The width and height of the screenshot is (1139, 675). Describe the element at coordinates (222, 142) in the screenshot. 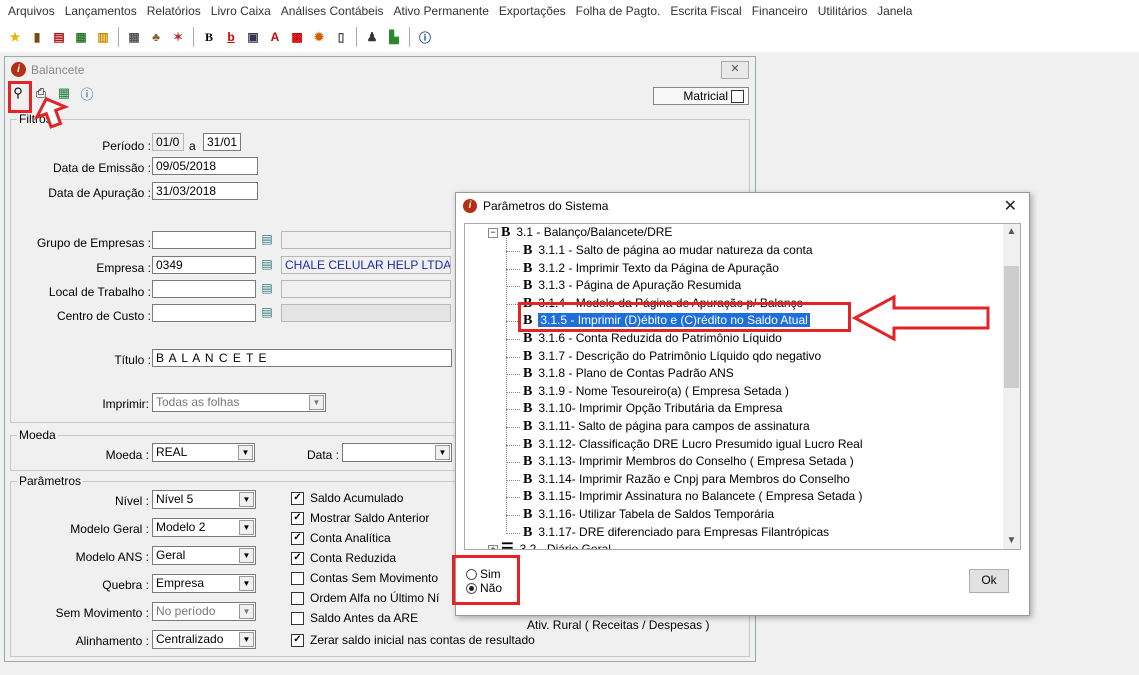

I see `periodo-to-input: 31/01` at that location.